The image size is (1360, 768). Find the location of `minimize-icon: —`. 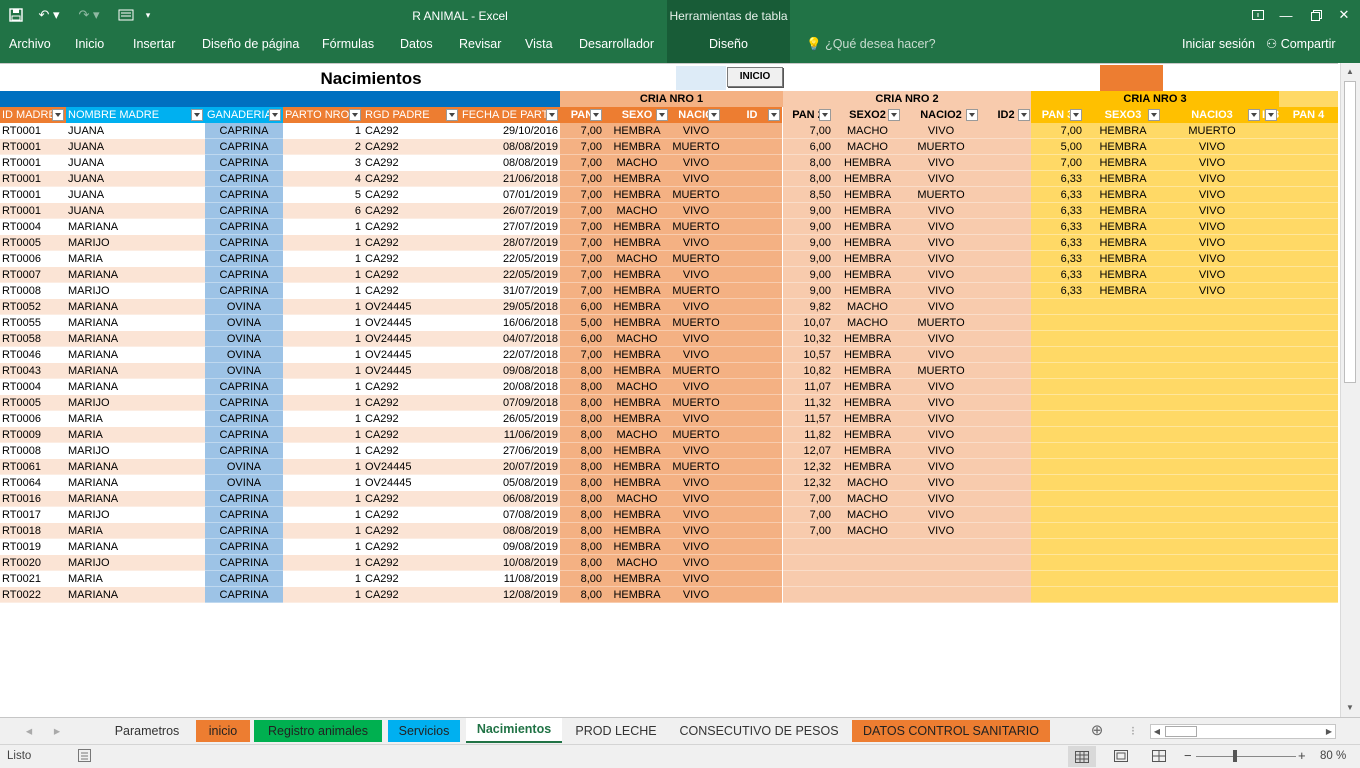

minimize-icon: — is located at coordinates (1286, 15).